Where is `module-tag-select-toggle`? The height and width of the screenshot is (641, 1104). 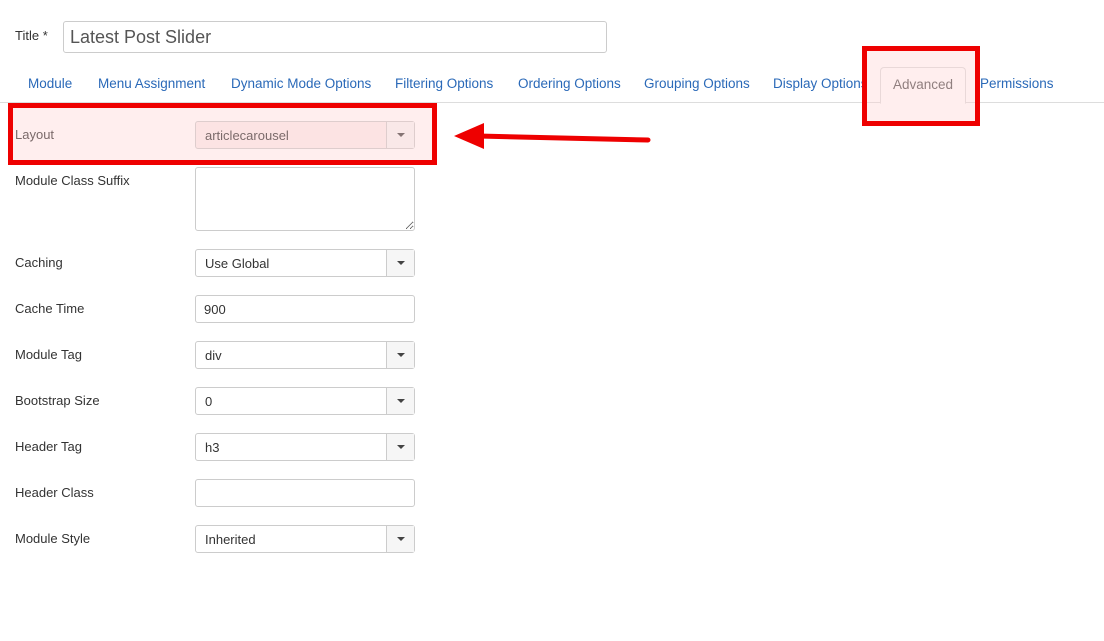
module-tag-select-toggle is located at coordinates (400, 355).